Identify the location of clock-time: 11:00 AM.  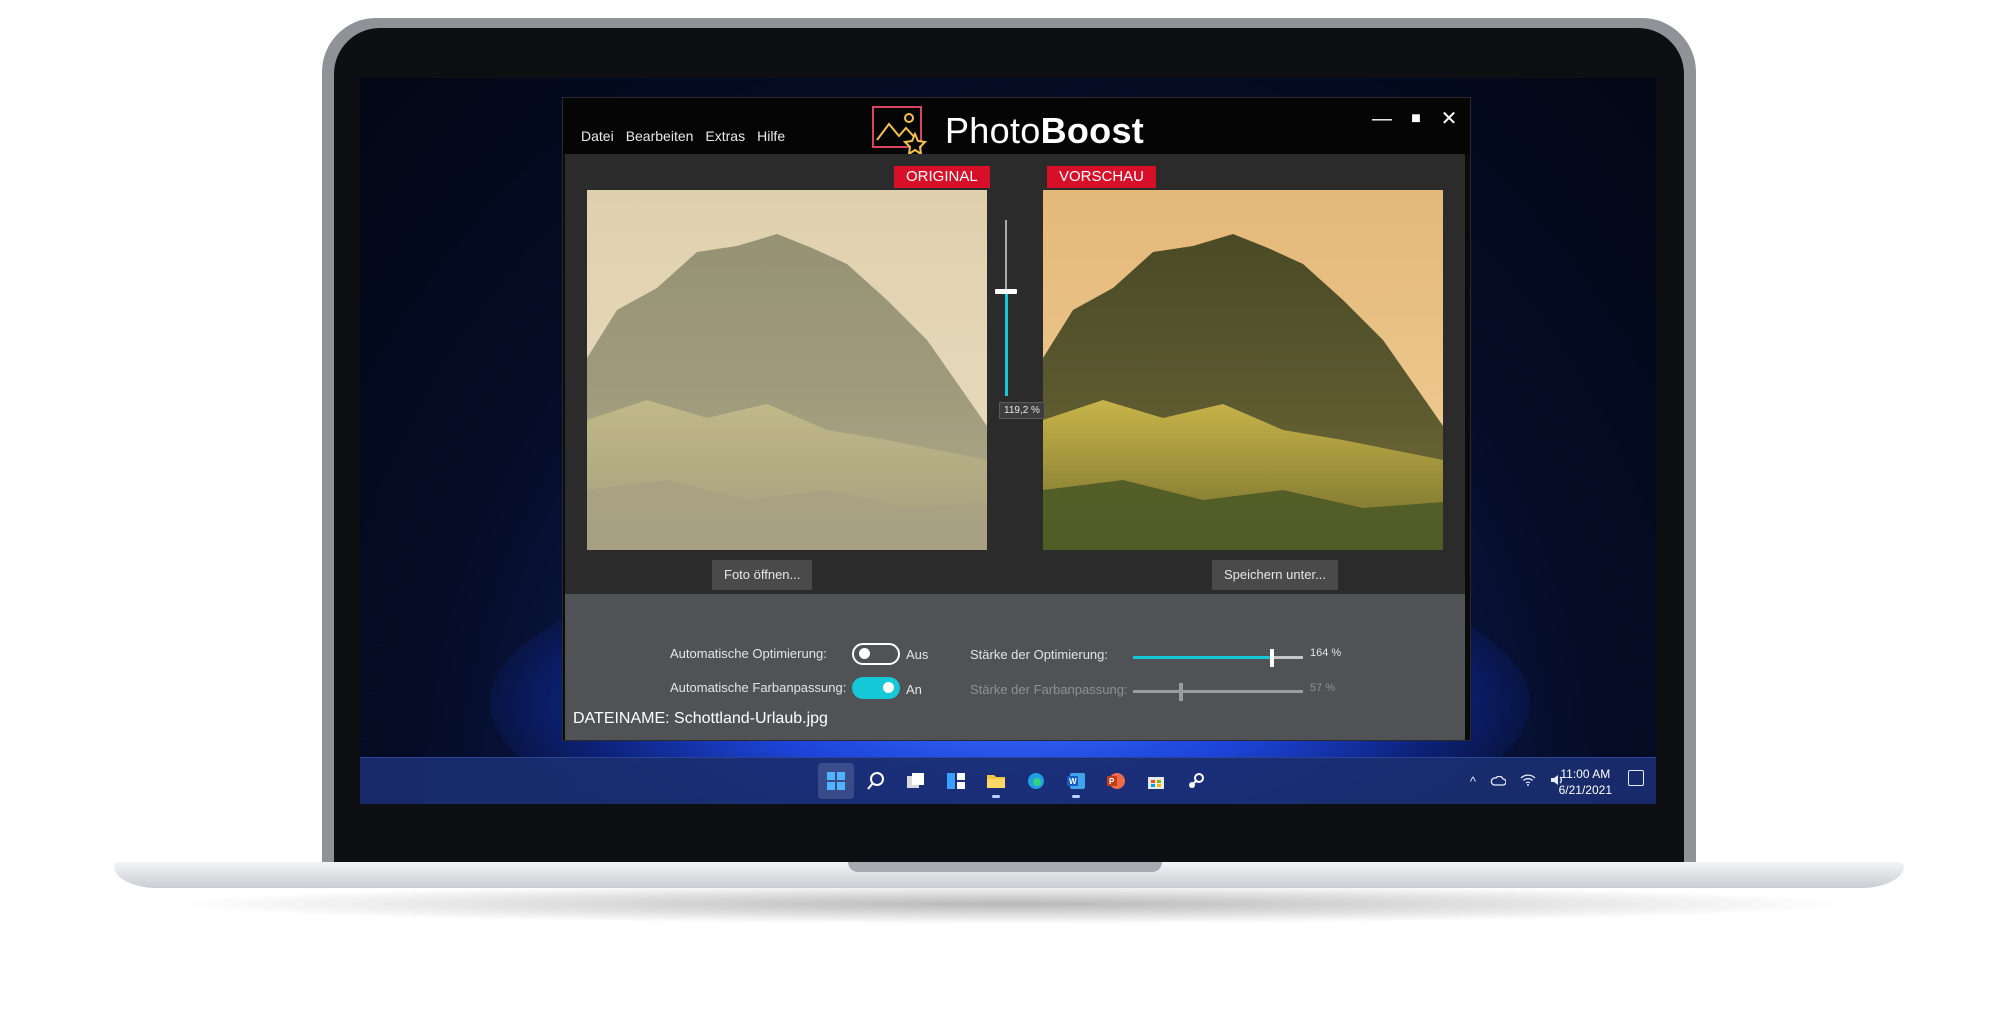
(1585, 774).